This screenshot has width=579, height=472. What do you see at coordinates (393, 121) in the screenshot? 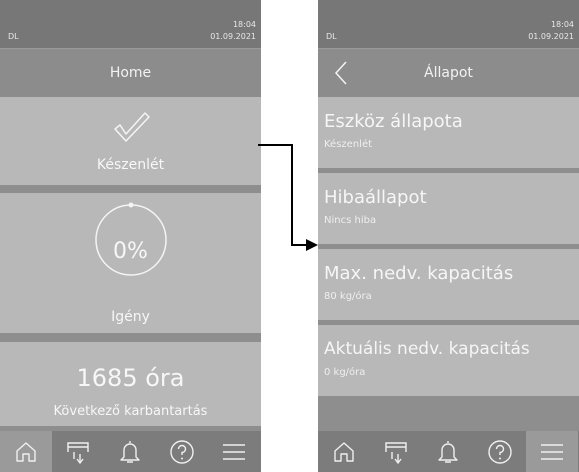
I see `item-title: Eszköz állapota` at bounding box center [393, 121].